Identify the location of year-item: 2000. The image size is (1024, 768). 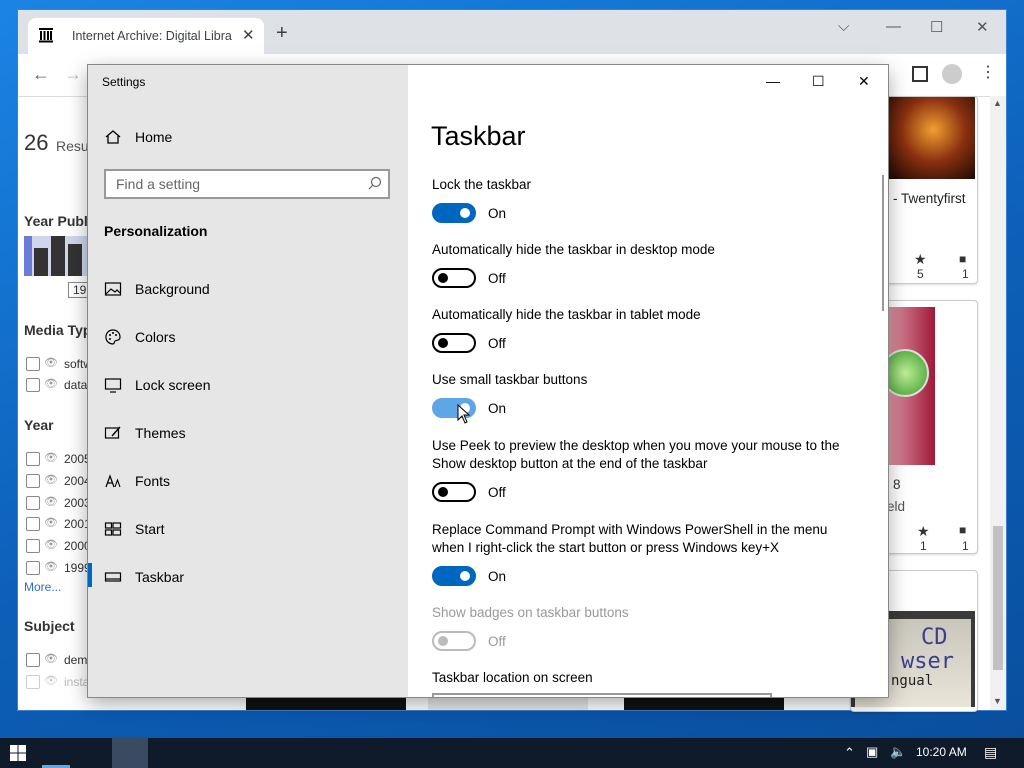
(77, 546).